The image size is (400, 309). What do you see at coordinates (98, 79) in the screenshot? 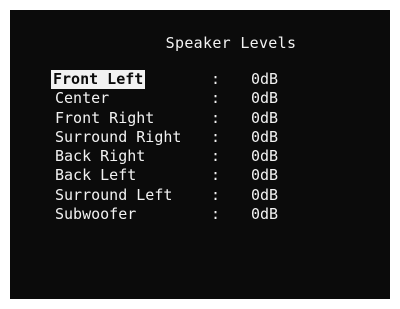
I see `menu-item-label: Front Left` at bounding box center [98, 79].